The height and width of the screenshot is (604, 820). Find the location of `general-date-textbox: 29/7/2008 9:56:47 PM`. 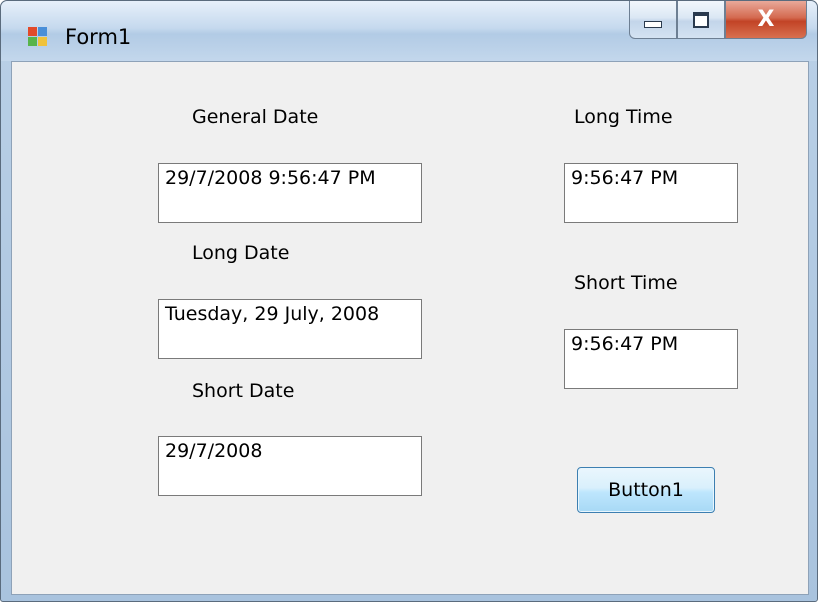

general-date-textbox: 29/7/2008 9:56:47 PM is located at coordinates (290, 193).